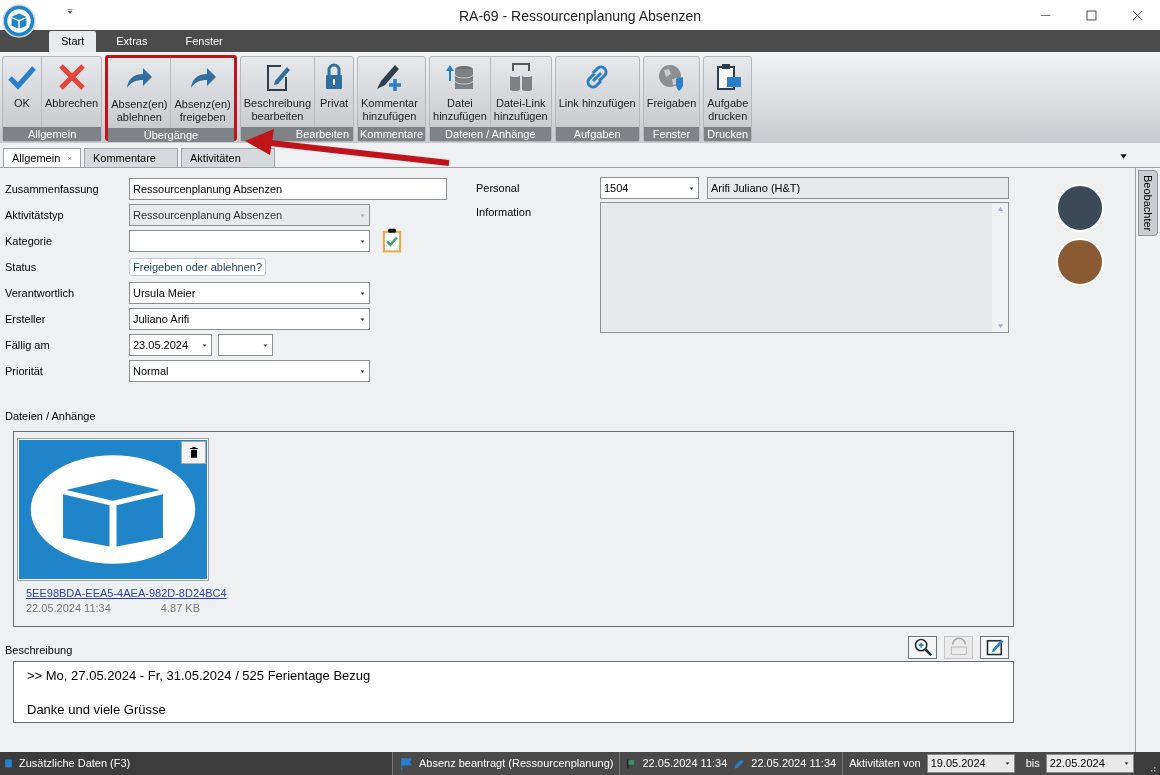  Describe the element at coordinates (1000, 326) in the screenshot. I see `scroll-down-icon` at that location.